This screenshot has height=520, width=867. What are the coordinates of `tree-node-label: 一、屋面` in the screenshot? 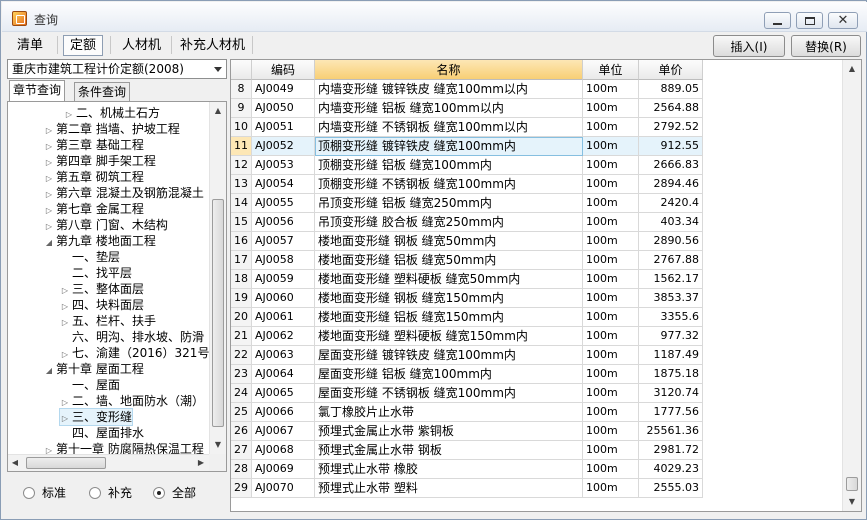 It's located at (96, 385).